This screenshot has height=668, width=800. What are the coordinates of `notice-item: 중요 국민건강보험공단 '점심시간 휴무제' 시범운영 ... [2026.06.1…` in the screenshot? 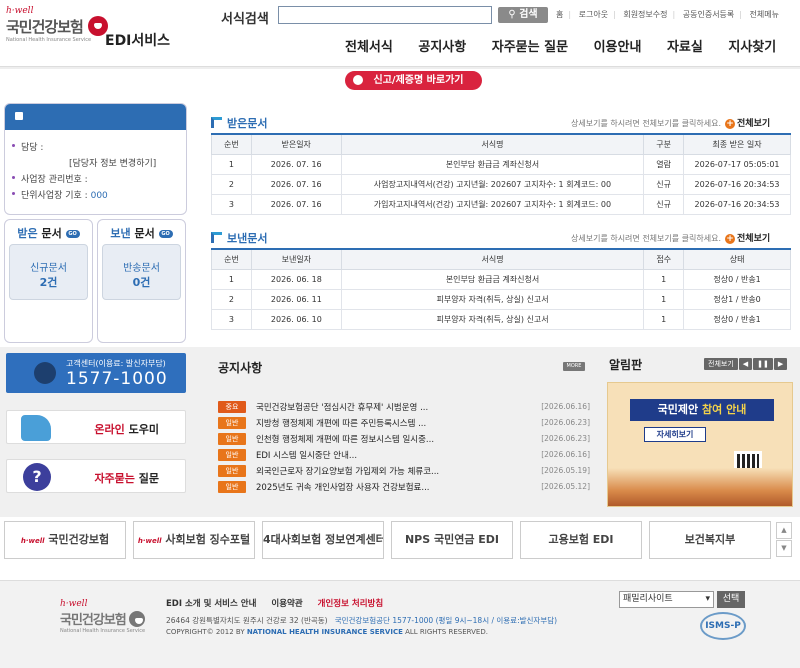 It's located at (404, 407).